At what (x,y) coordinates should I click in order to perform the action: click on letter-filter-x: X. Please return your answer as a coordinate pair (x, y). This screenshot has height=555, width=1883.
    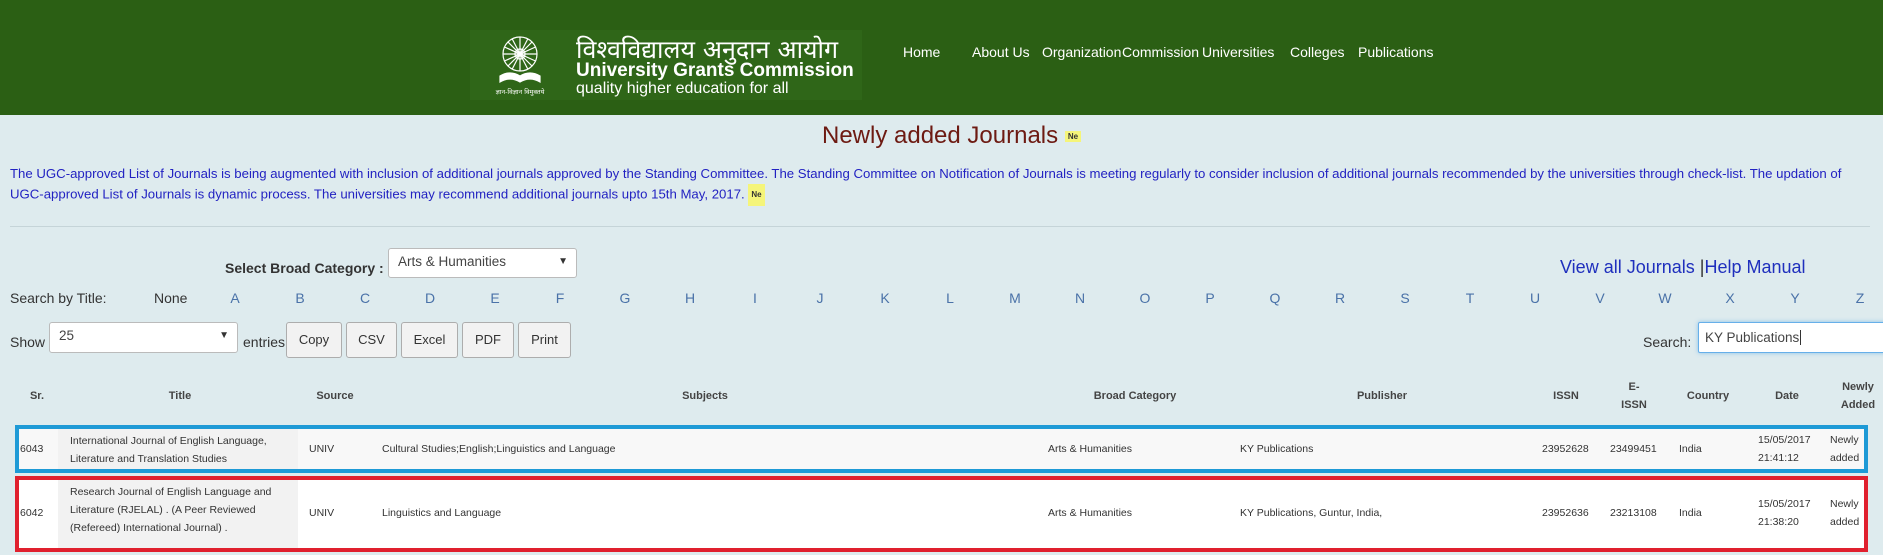
    Looking at the image, I should click on (1730, 298).